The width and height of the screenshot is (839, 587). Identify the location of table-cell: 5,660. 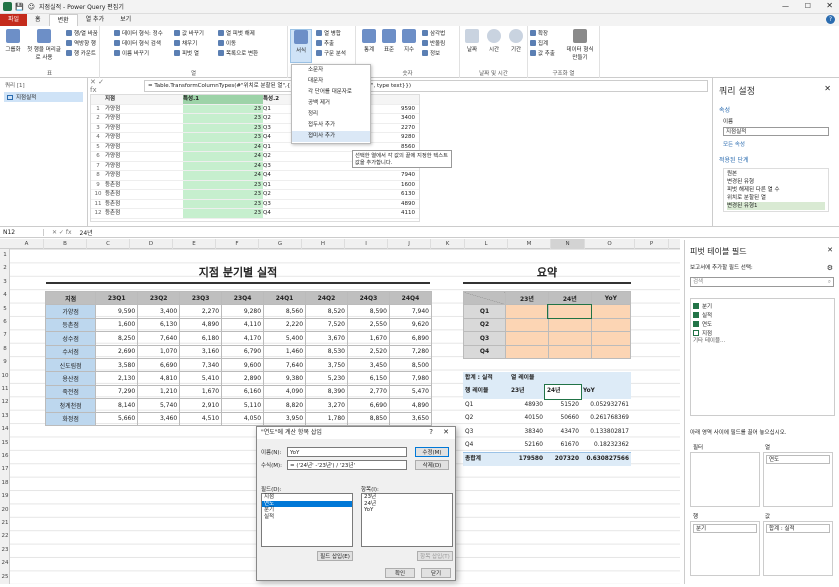
(117, 418).